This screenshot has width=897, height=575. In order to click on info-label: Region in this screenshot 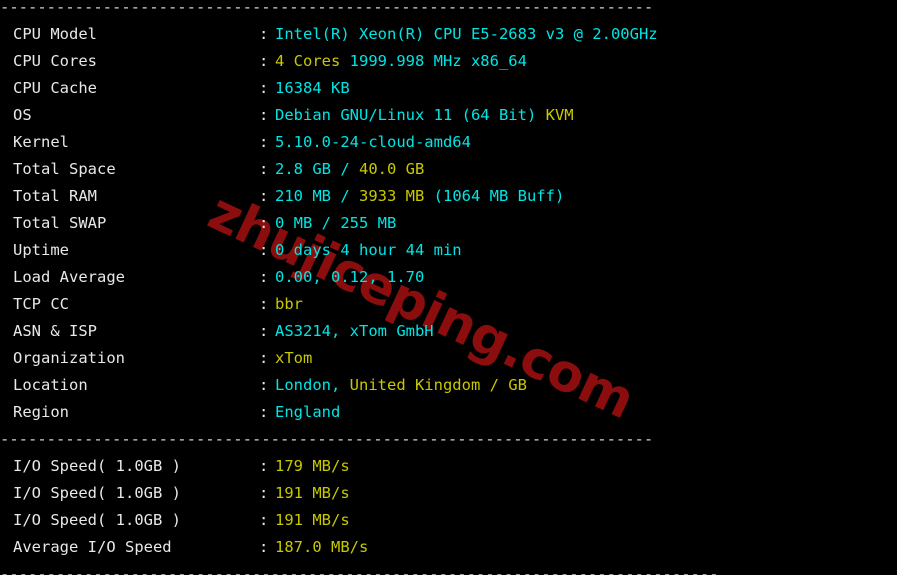, I will do `click(41, 412)`.